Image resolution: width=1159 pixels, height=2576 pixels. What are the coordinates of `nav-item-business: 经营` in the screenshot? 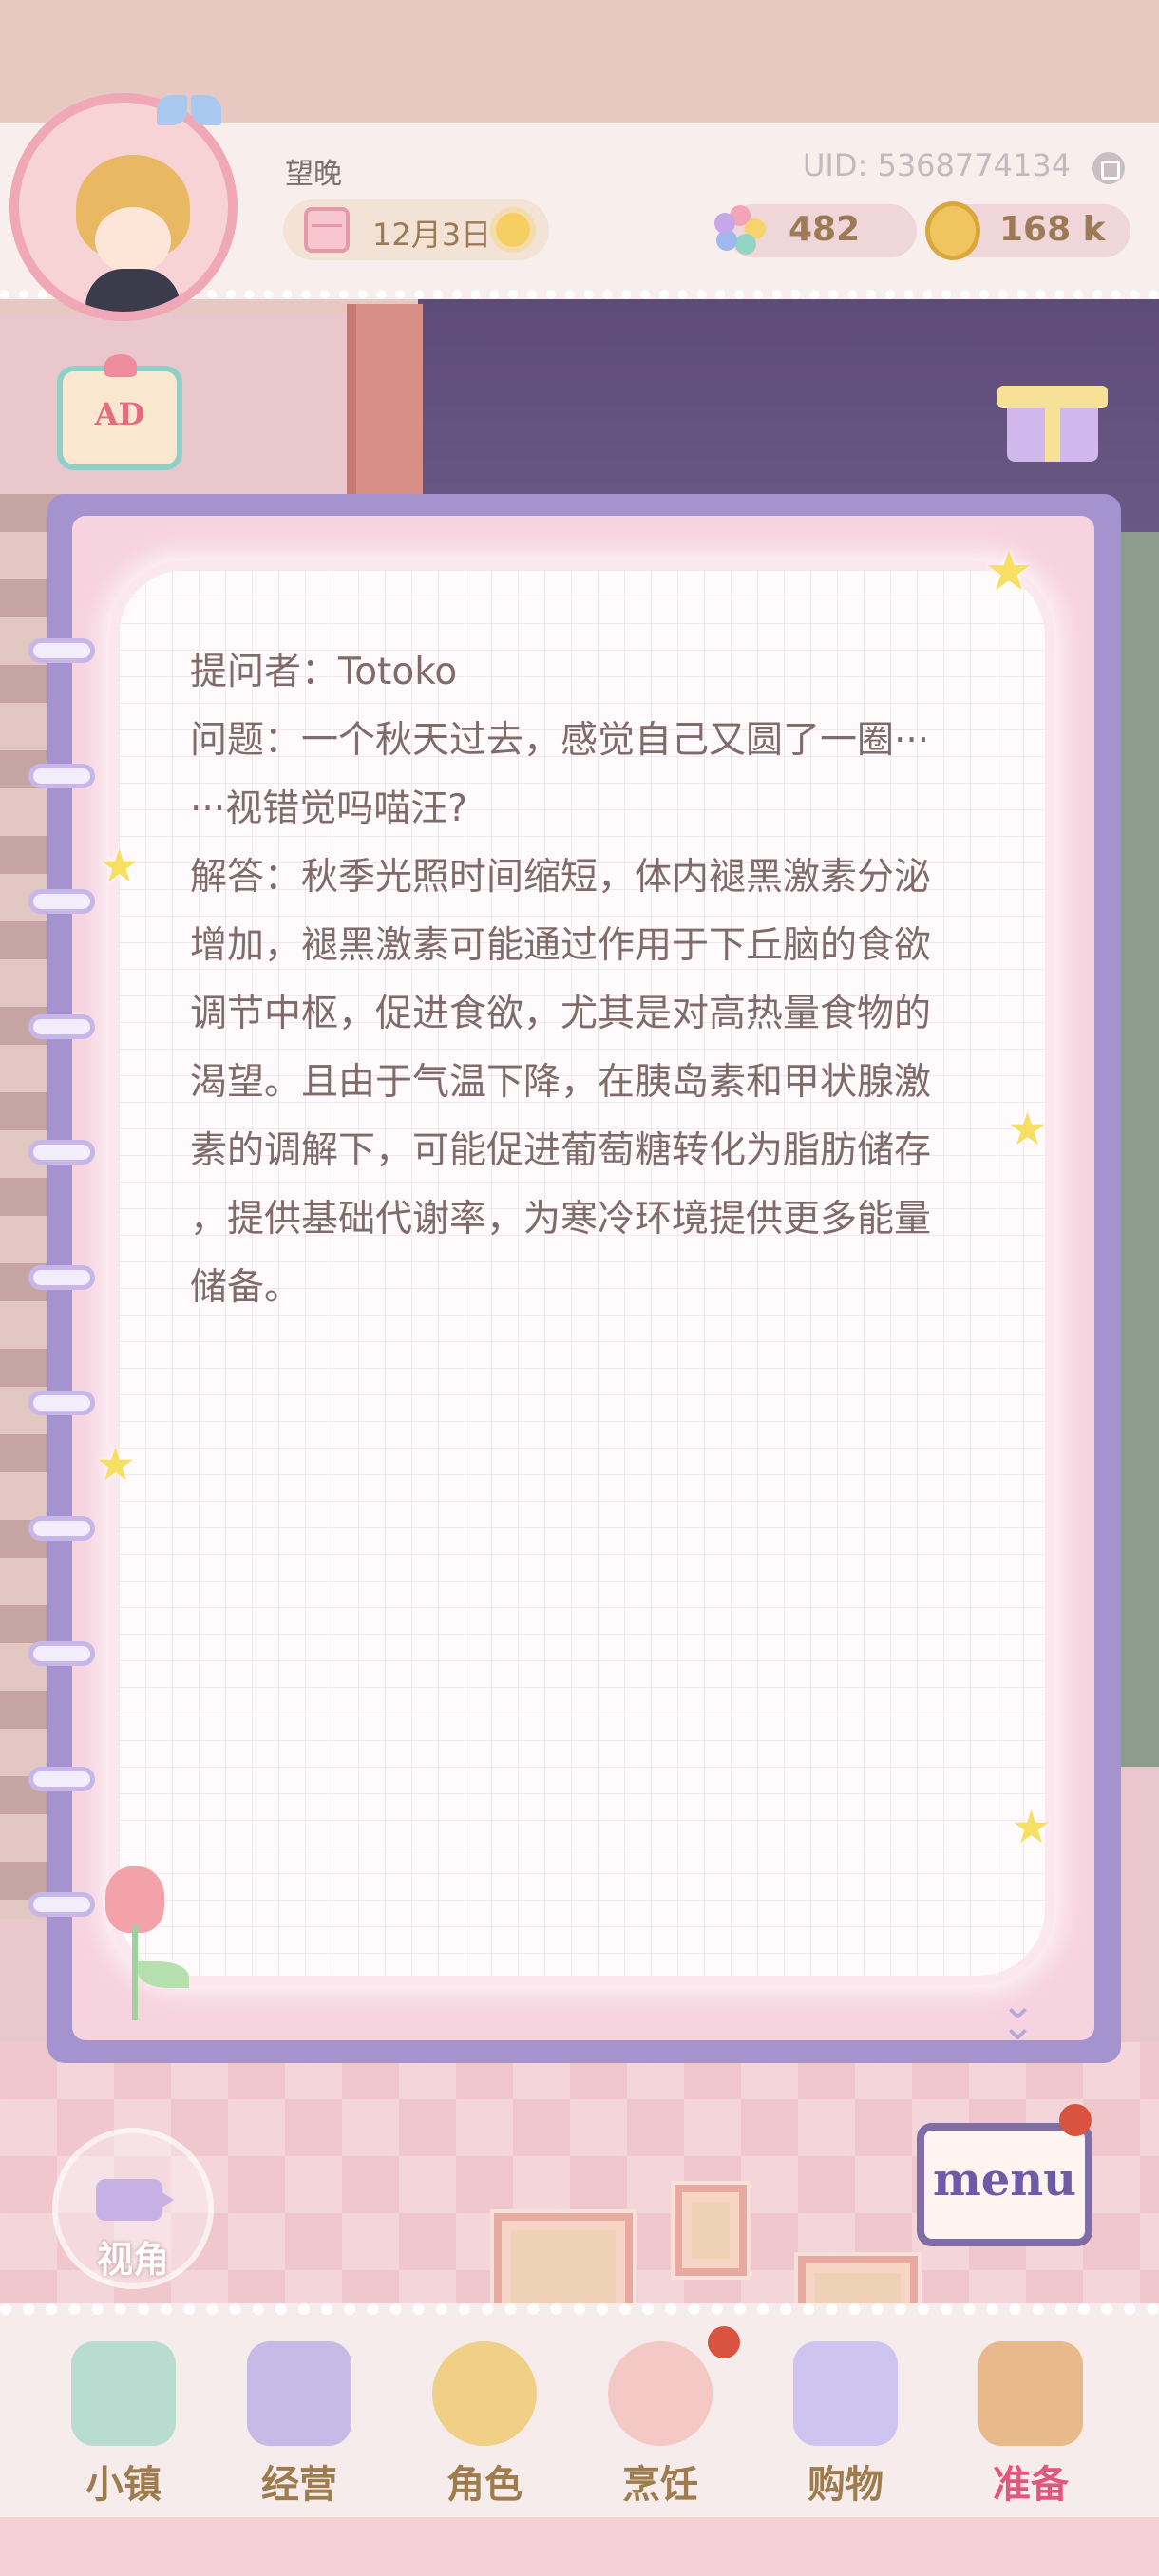 It's located at (299, 2426).